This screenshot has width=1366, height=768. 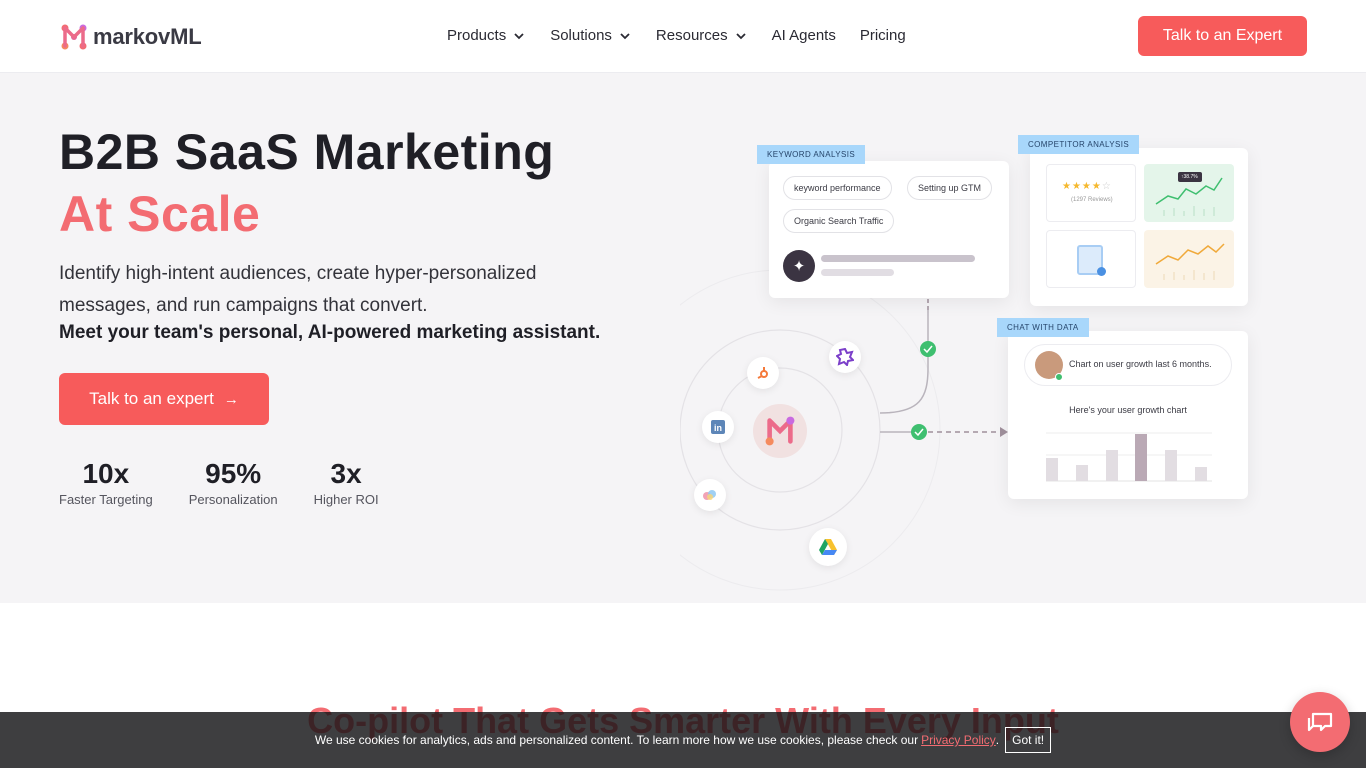 I want to click on chat-widget-button, so click(x=1320, y=722).